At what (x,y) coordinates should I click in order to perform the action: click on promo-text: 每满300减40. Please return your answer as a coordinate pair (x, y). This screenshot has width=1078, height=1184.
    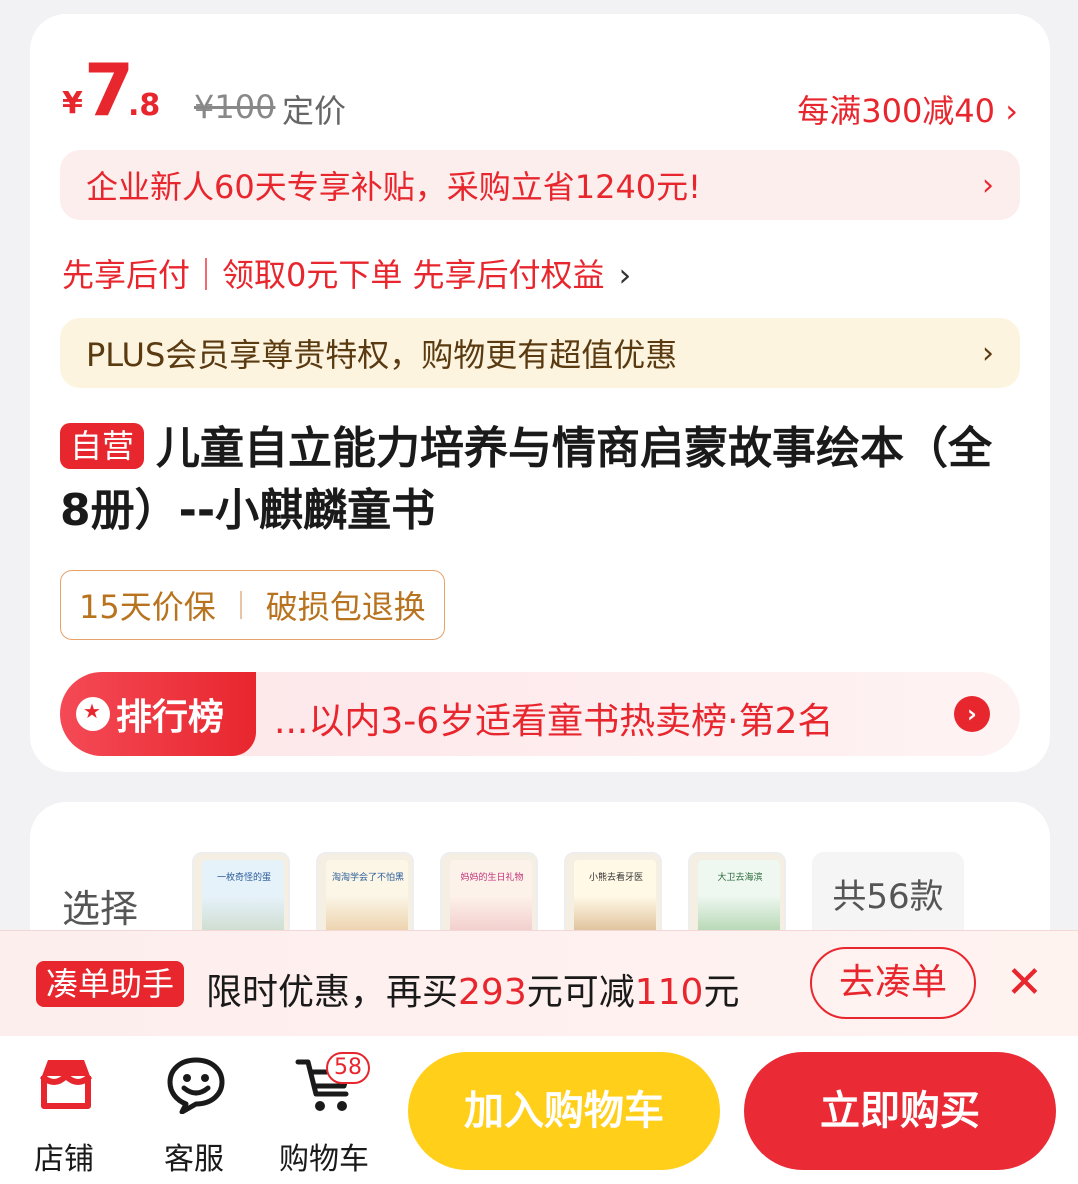
    Looking at the image, I should click on (896, 111).